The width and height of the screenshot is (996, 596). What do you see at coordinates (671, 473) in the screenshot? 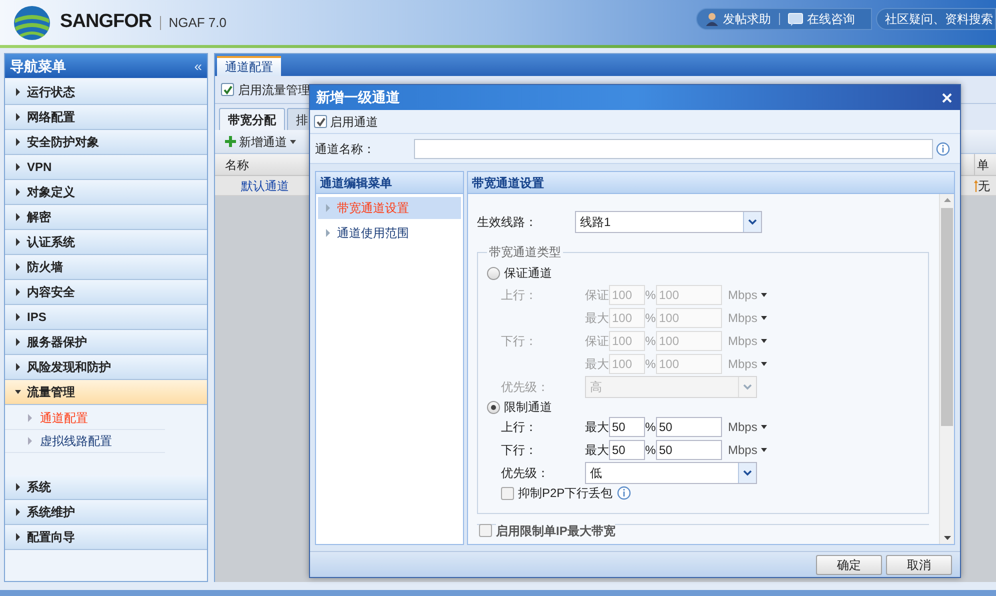
I see `priority-select: 低` at bounding box center [671, 473].